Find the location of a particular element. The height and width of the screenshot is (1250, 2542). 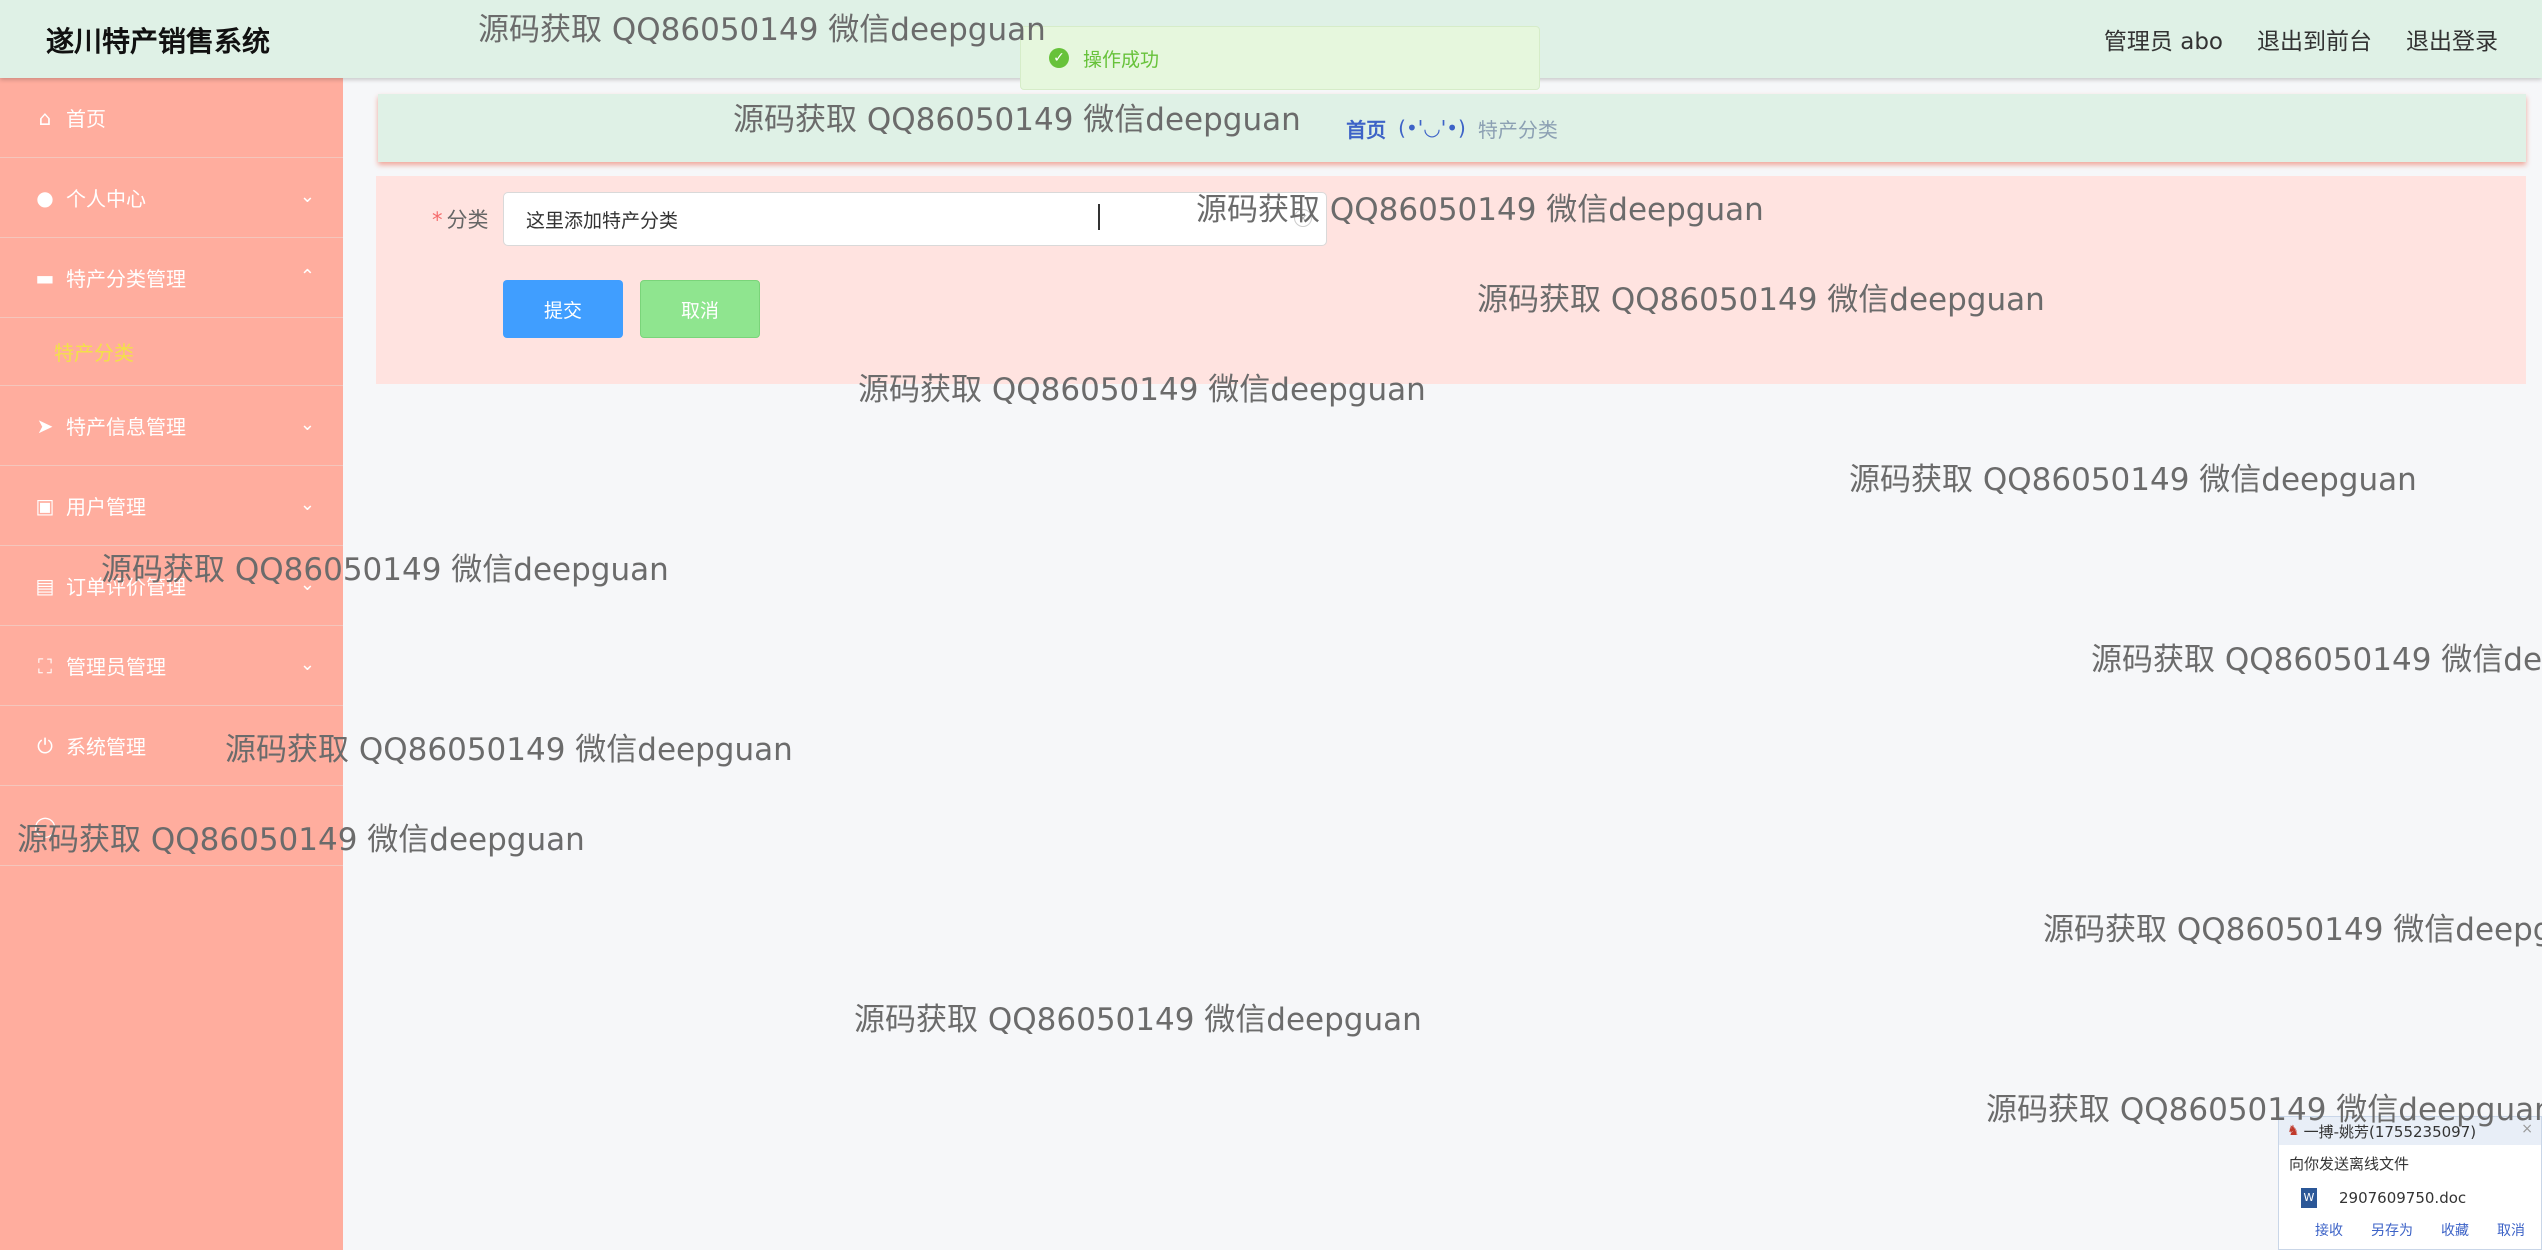

chevron-up-icon: ⌃ is located at coordinates (307, 276).